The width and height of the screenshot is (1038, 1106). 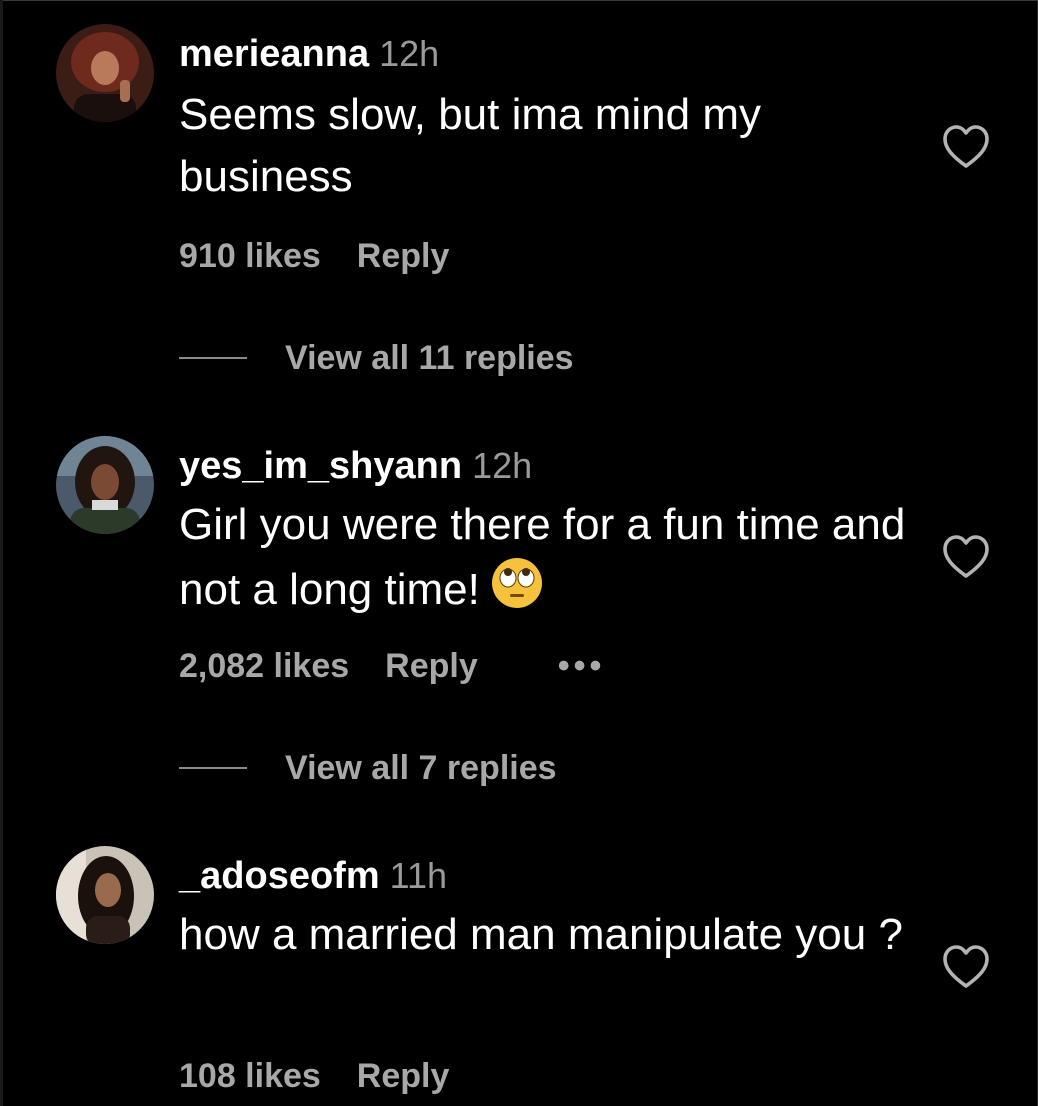 I want to click on like-count: 910 likes, so click(x=250, y=256).